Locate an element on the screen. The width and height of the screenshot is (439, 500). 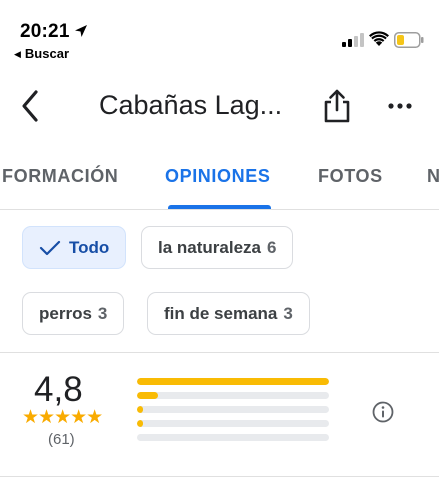
check-icon is located at coordinates (50, 247).